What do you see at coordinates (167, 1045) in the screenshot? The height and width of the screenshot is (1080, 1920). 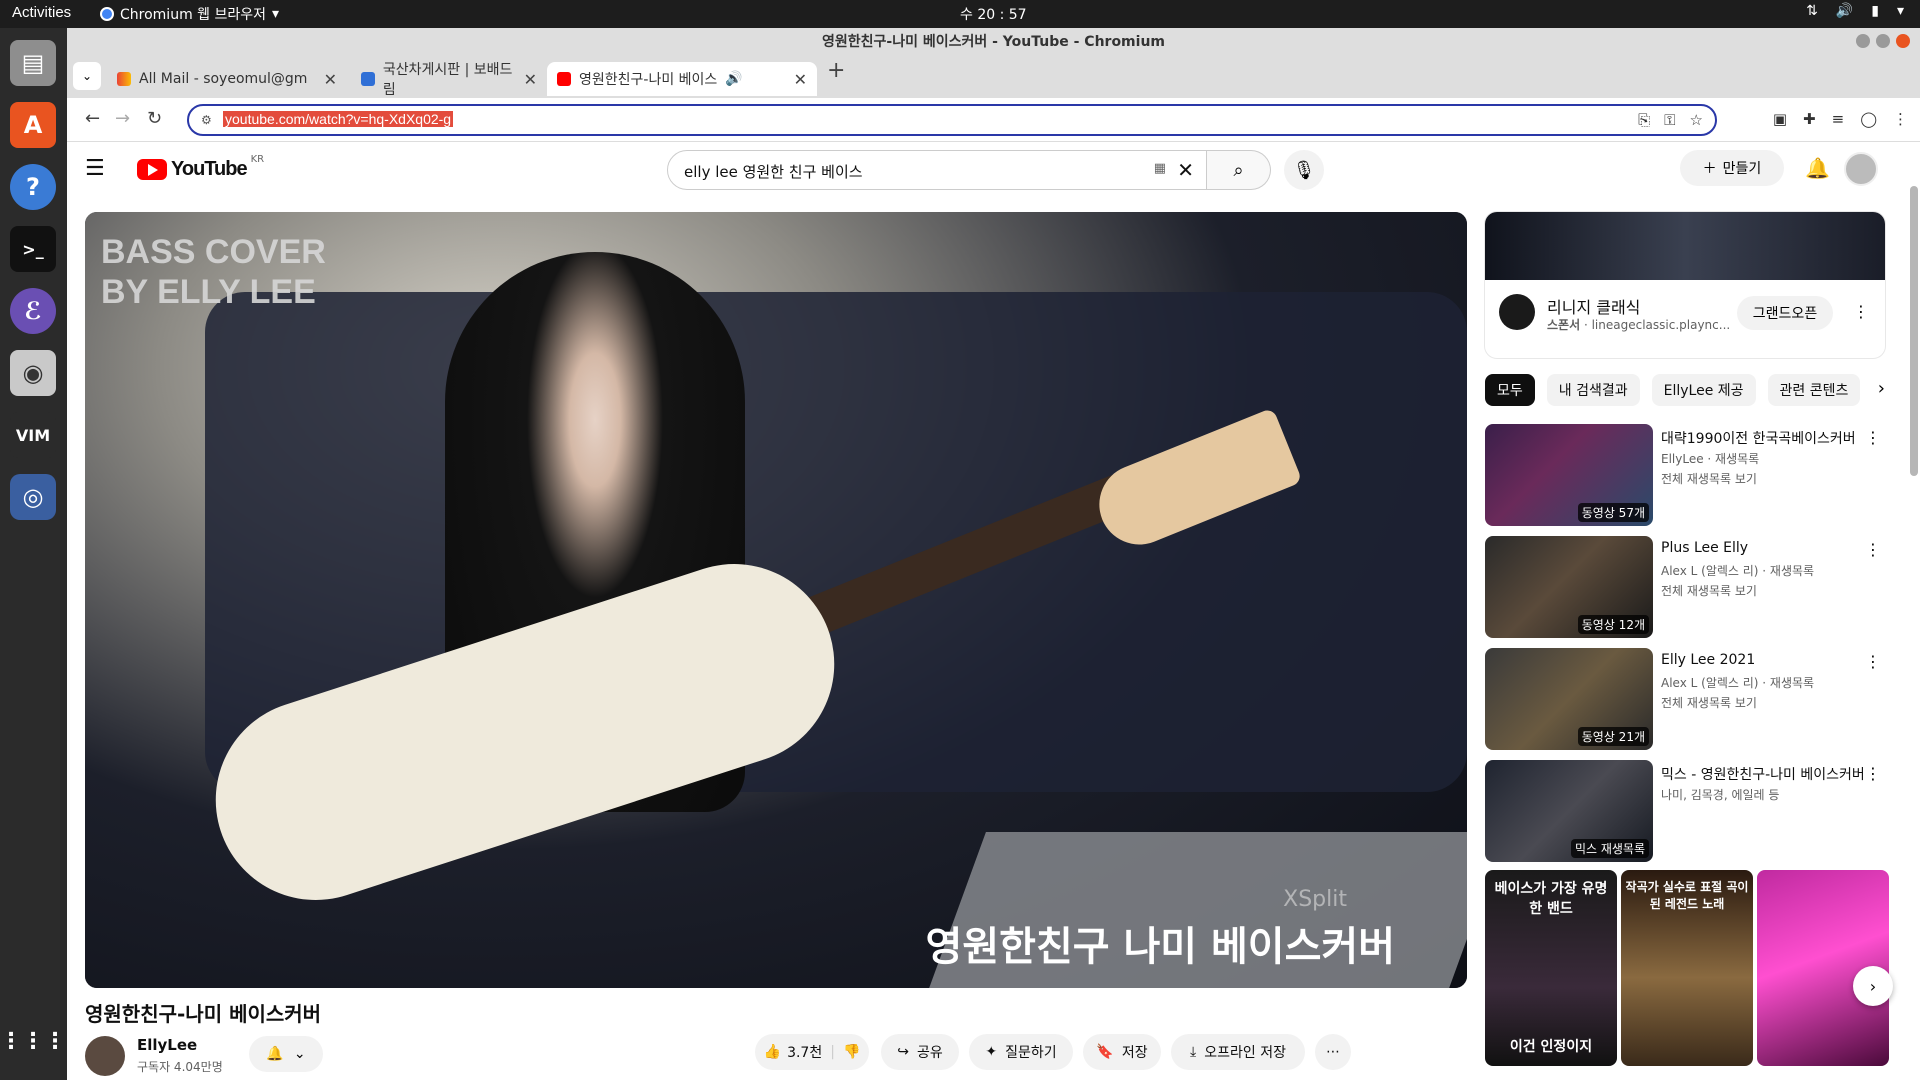 I see `channel-name: EllyLee` at bounding box center [167, 1045].